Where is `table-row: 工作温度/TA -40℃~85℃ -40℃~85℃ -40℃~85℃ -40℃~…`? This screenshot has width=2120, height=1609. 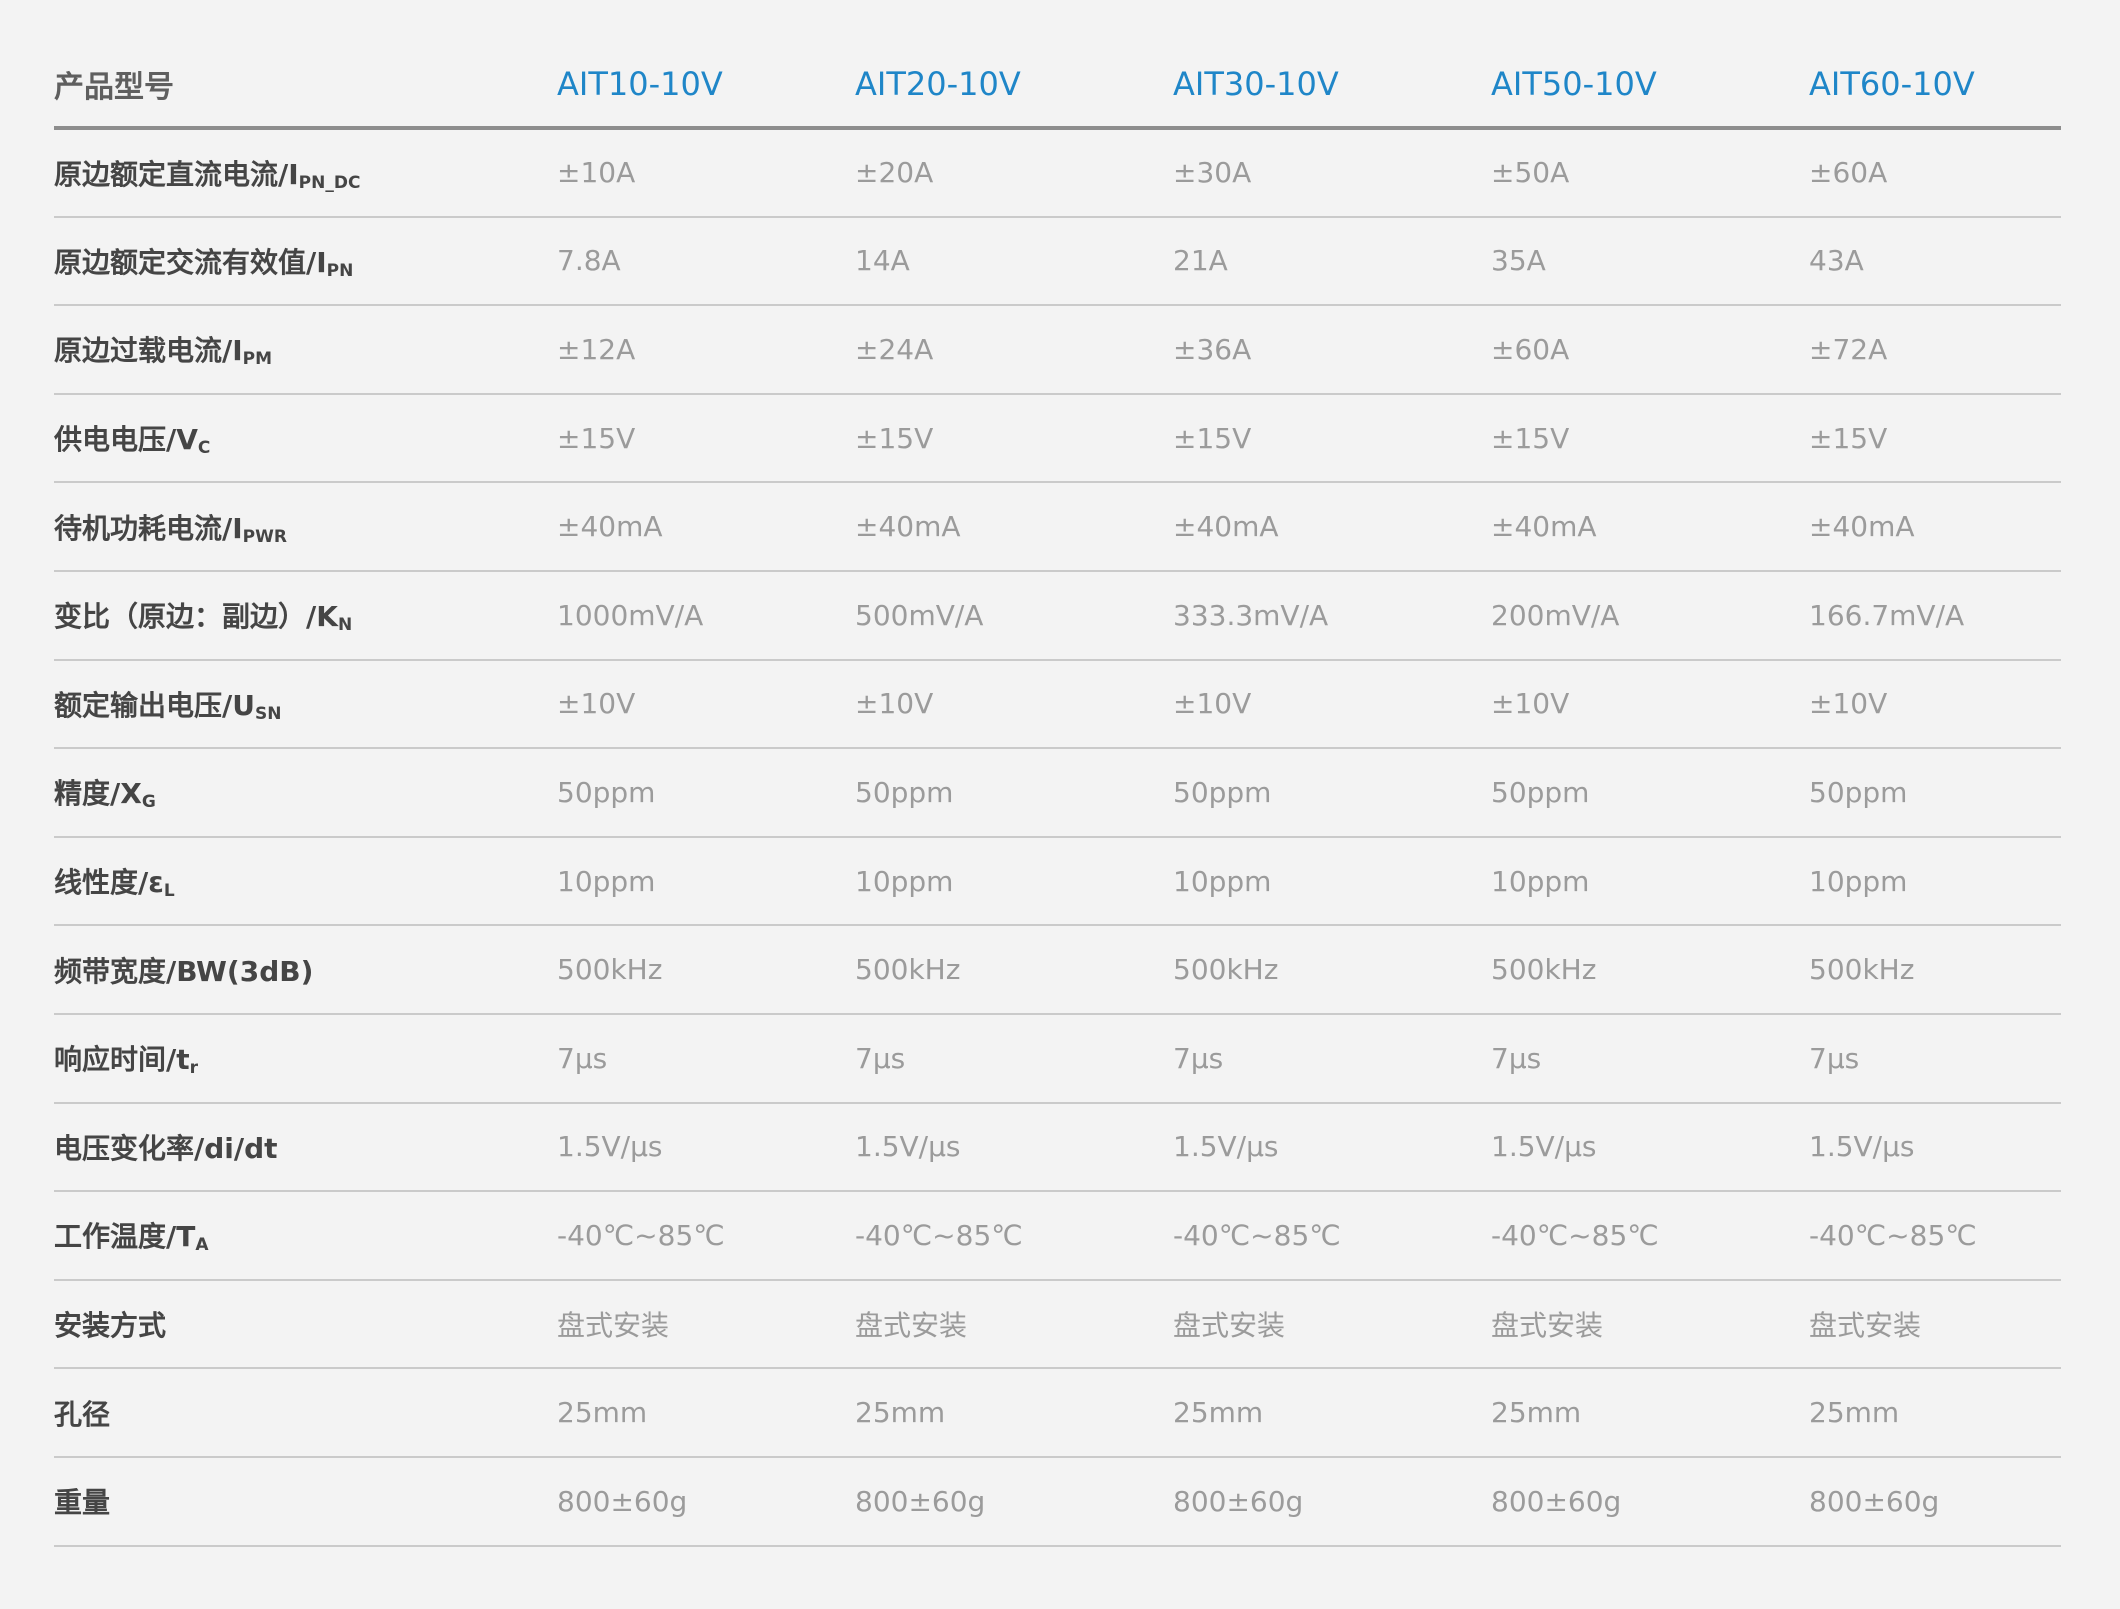 table-row: 工作温度/TA -40℃~85℃ -40℃~85℃ -40℃~85℃ -40℃~… is located at coordinates (1057, 1236).